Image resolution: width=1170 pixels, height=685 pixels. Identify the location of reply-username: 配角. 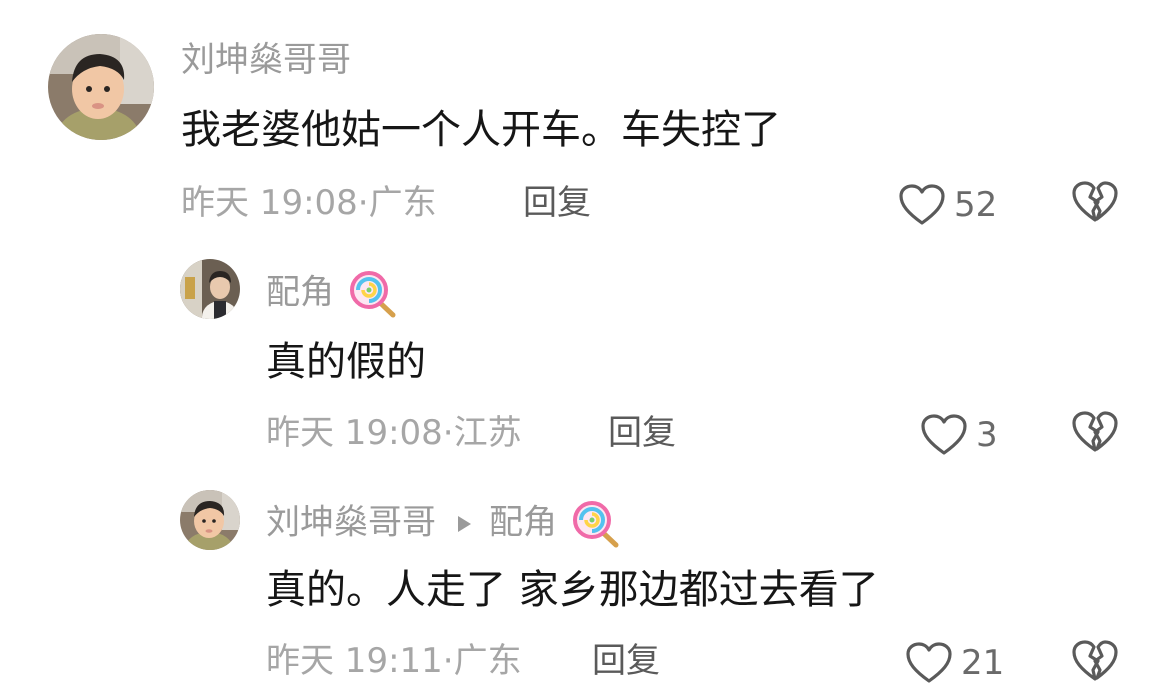
(332, 294).